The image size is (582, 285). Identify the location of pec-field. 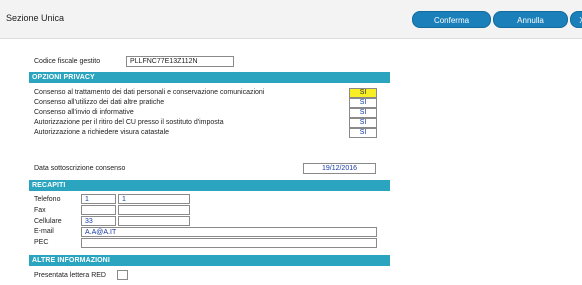
(229, 243).